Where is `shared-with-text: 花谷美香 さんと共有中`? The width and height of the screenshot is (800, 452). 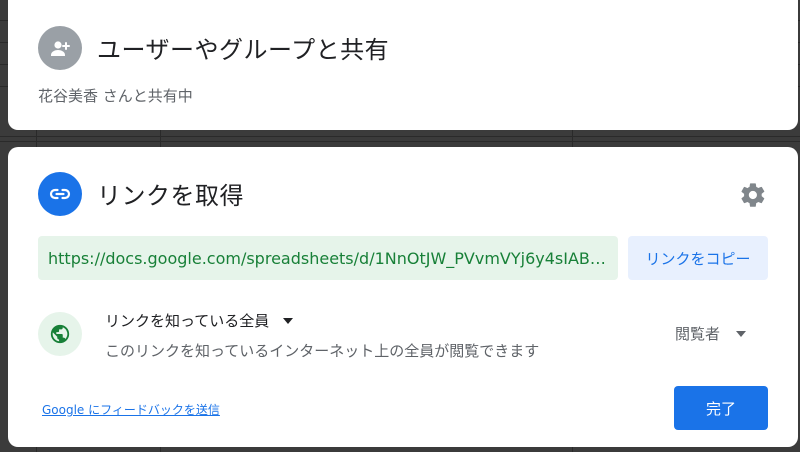
shared-with-text: 花谷美香 さんと共有中 is located at coordinates (115, 95).